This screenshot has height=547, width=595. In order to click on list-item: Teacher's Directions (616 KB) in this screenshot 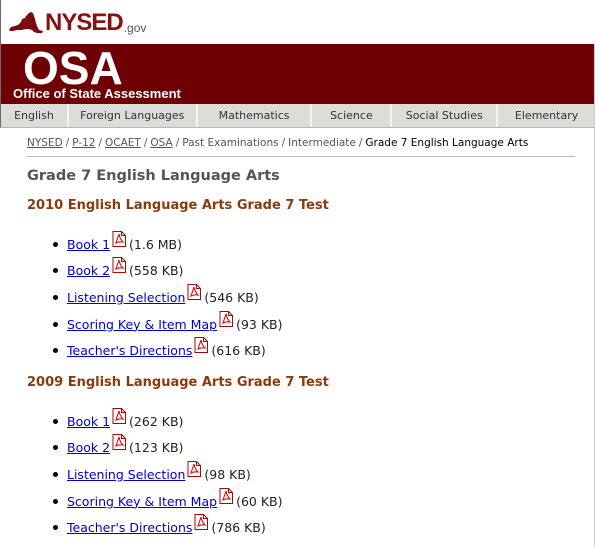, I will do `click(320, 350)`.